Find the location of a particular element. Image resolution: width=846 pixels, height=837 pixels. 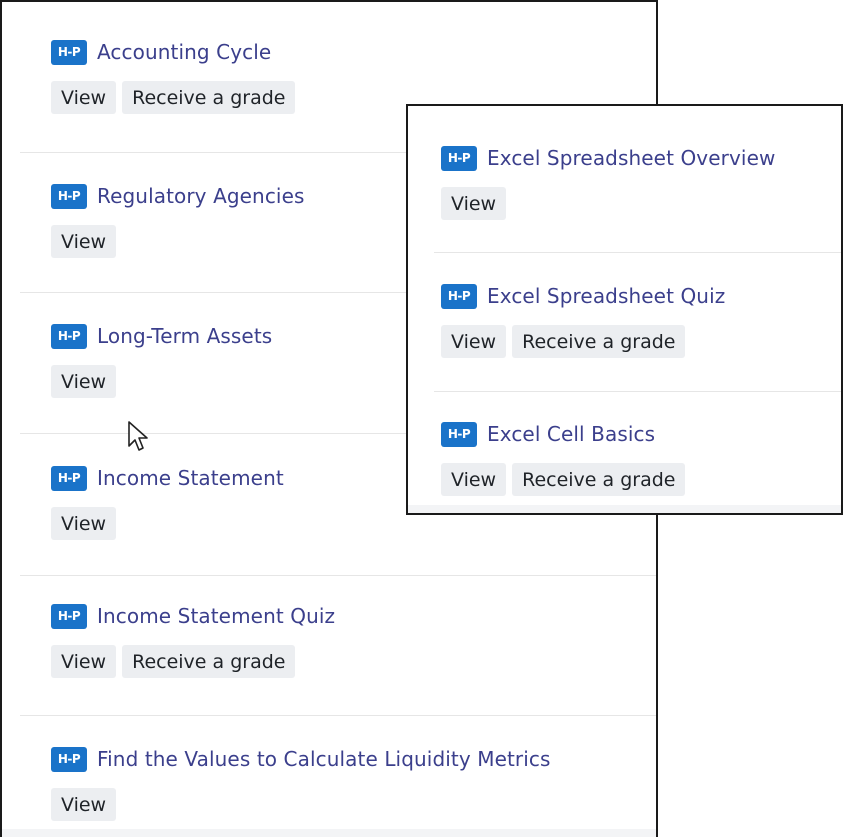

activity-title-row: H-P Income Statement Quiz is located at coordinates (193, 616).